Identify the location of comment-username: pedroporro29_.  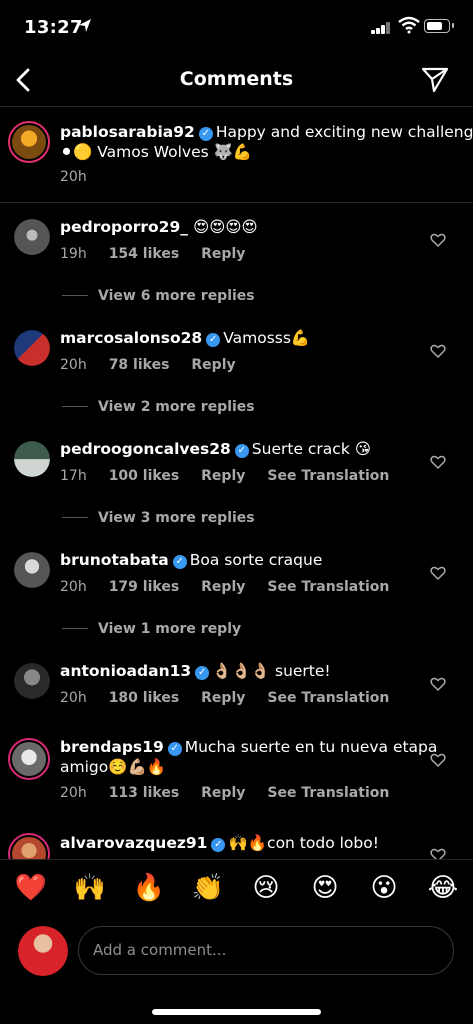
(124, 227).